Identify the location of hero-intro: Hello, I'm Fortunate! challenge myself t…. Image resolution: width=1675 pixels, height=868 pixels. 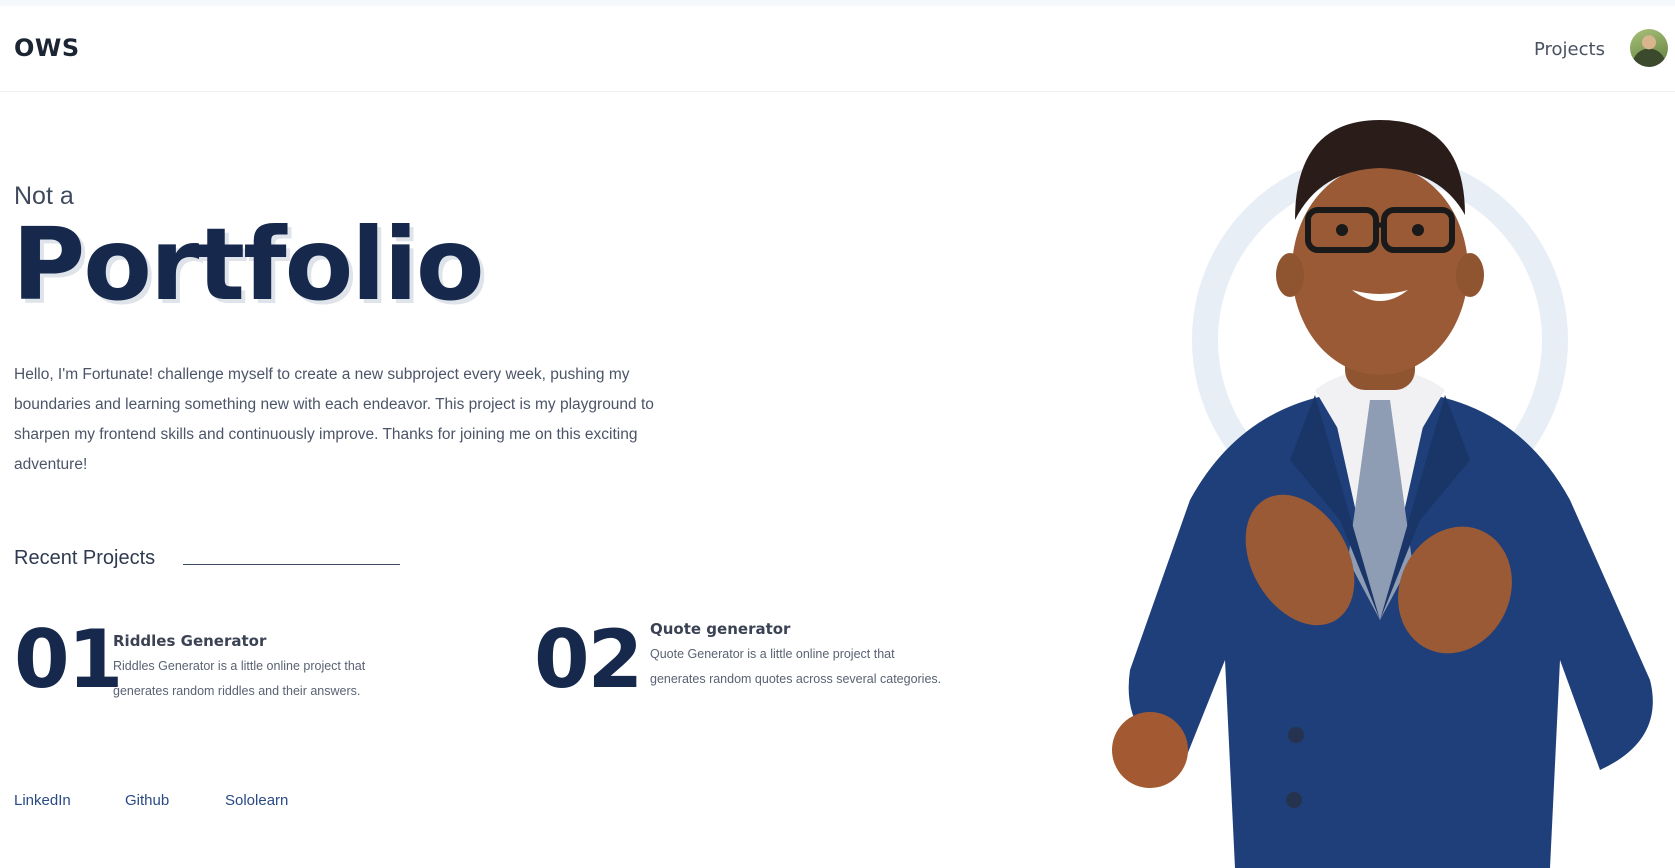
(334, 419).